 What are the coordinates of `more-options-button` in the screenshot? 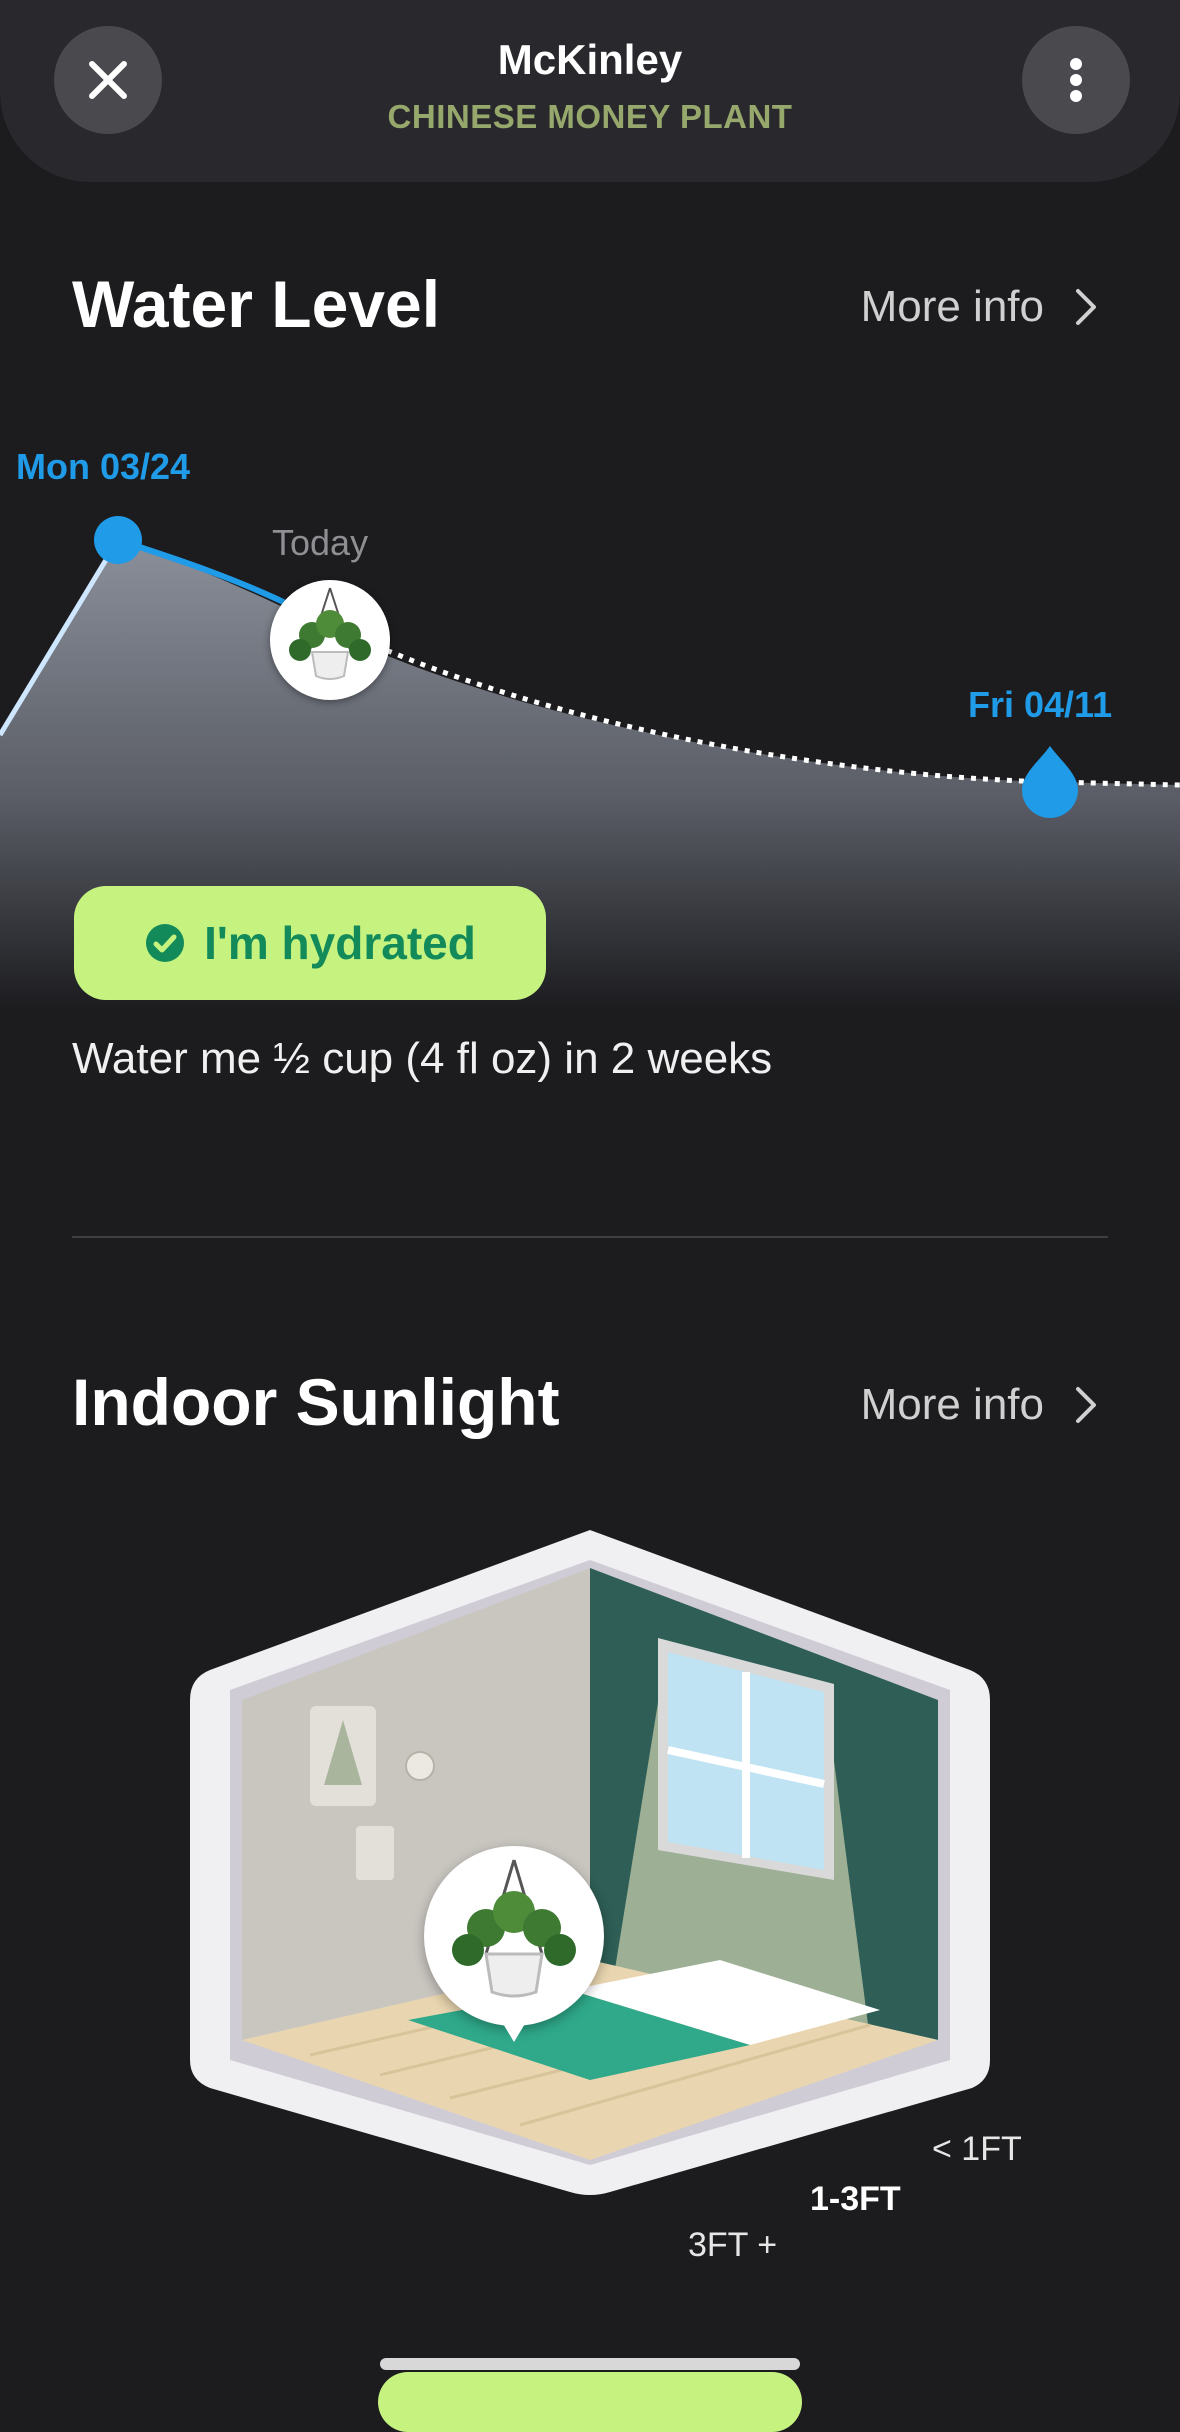 It's located at (1076, 80).